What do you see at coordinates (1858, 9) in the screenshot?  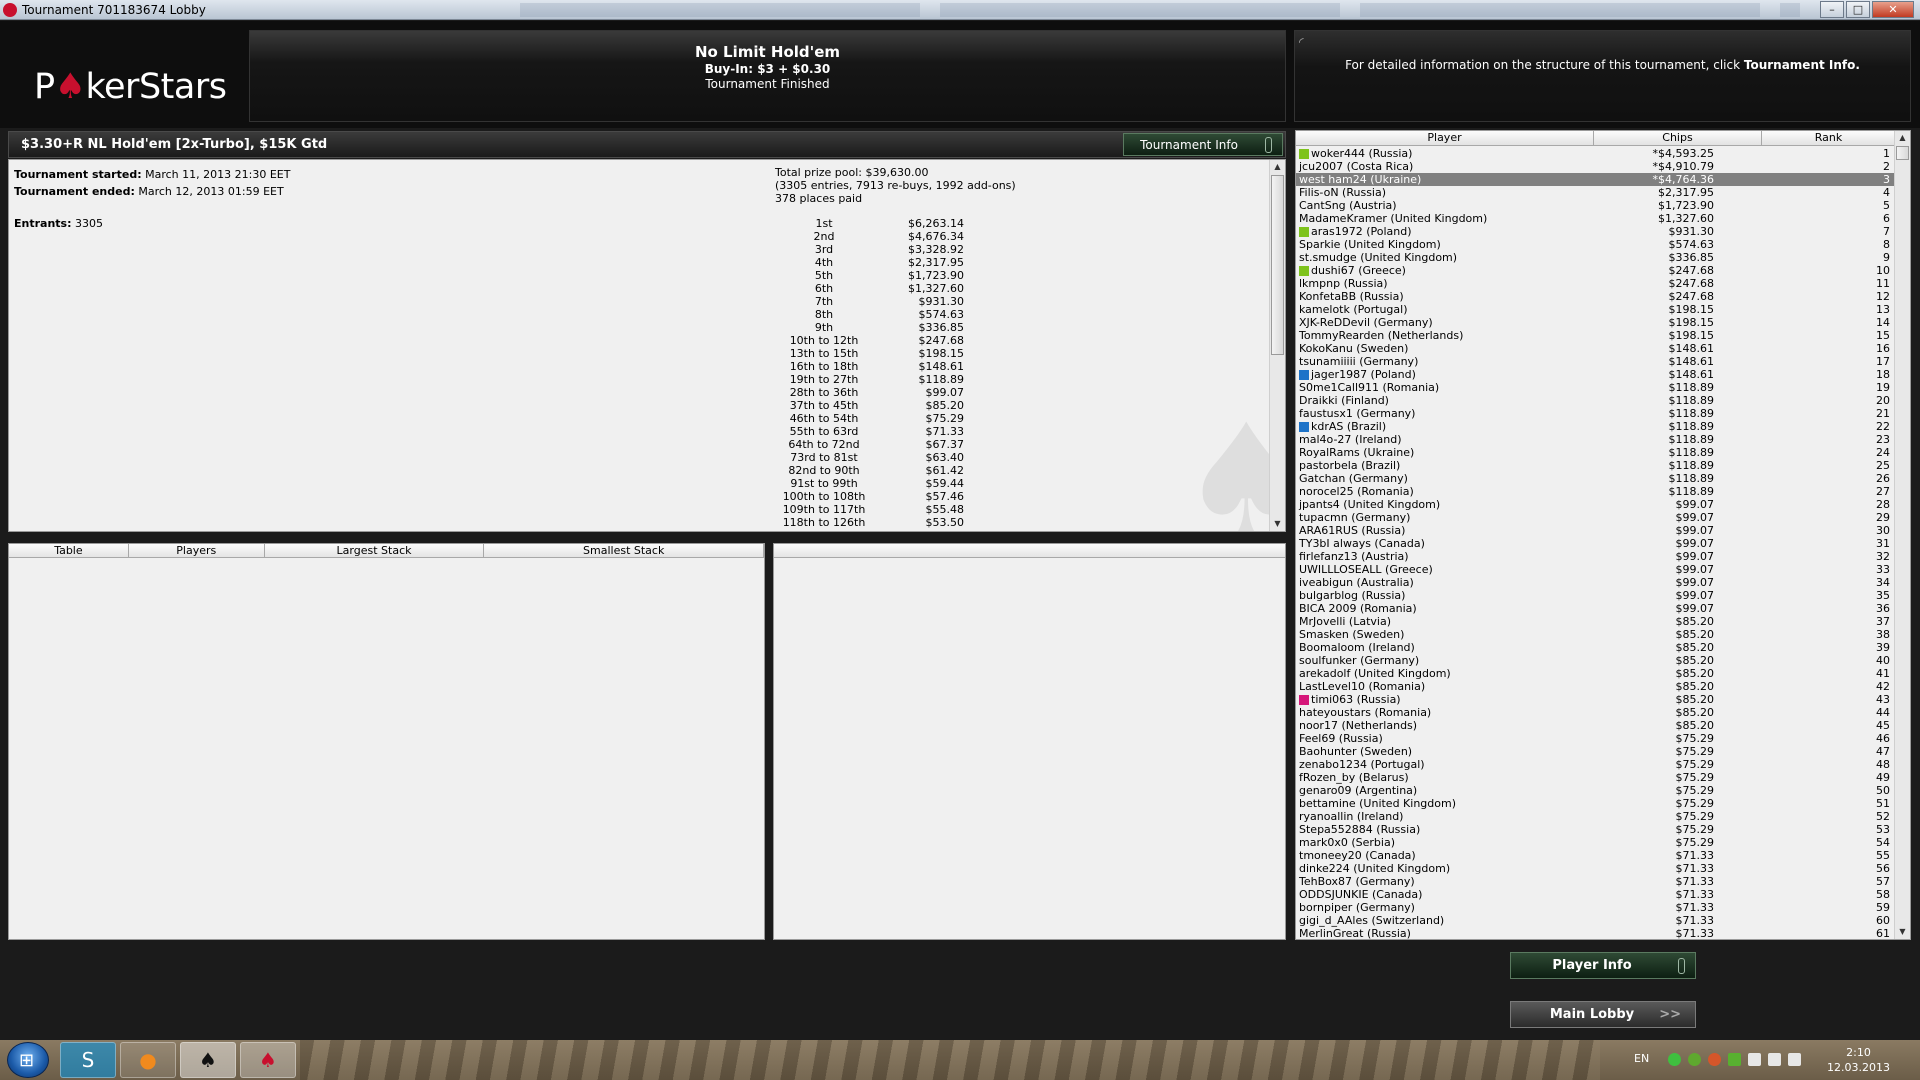 I see `maximize-button: □` at bounding box center [1858, 9].